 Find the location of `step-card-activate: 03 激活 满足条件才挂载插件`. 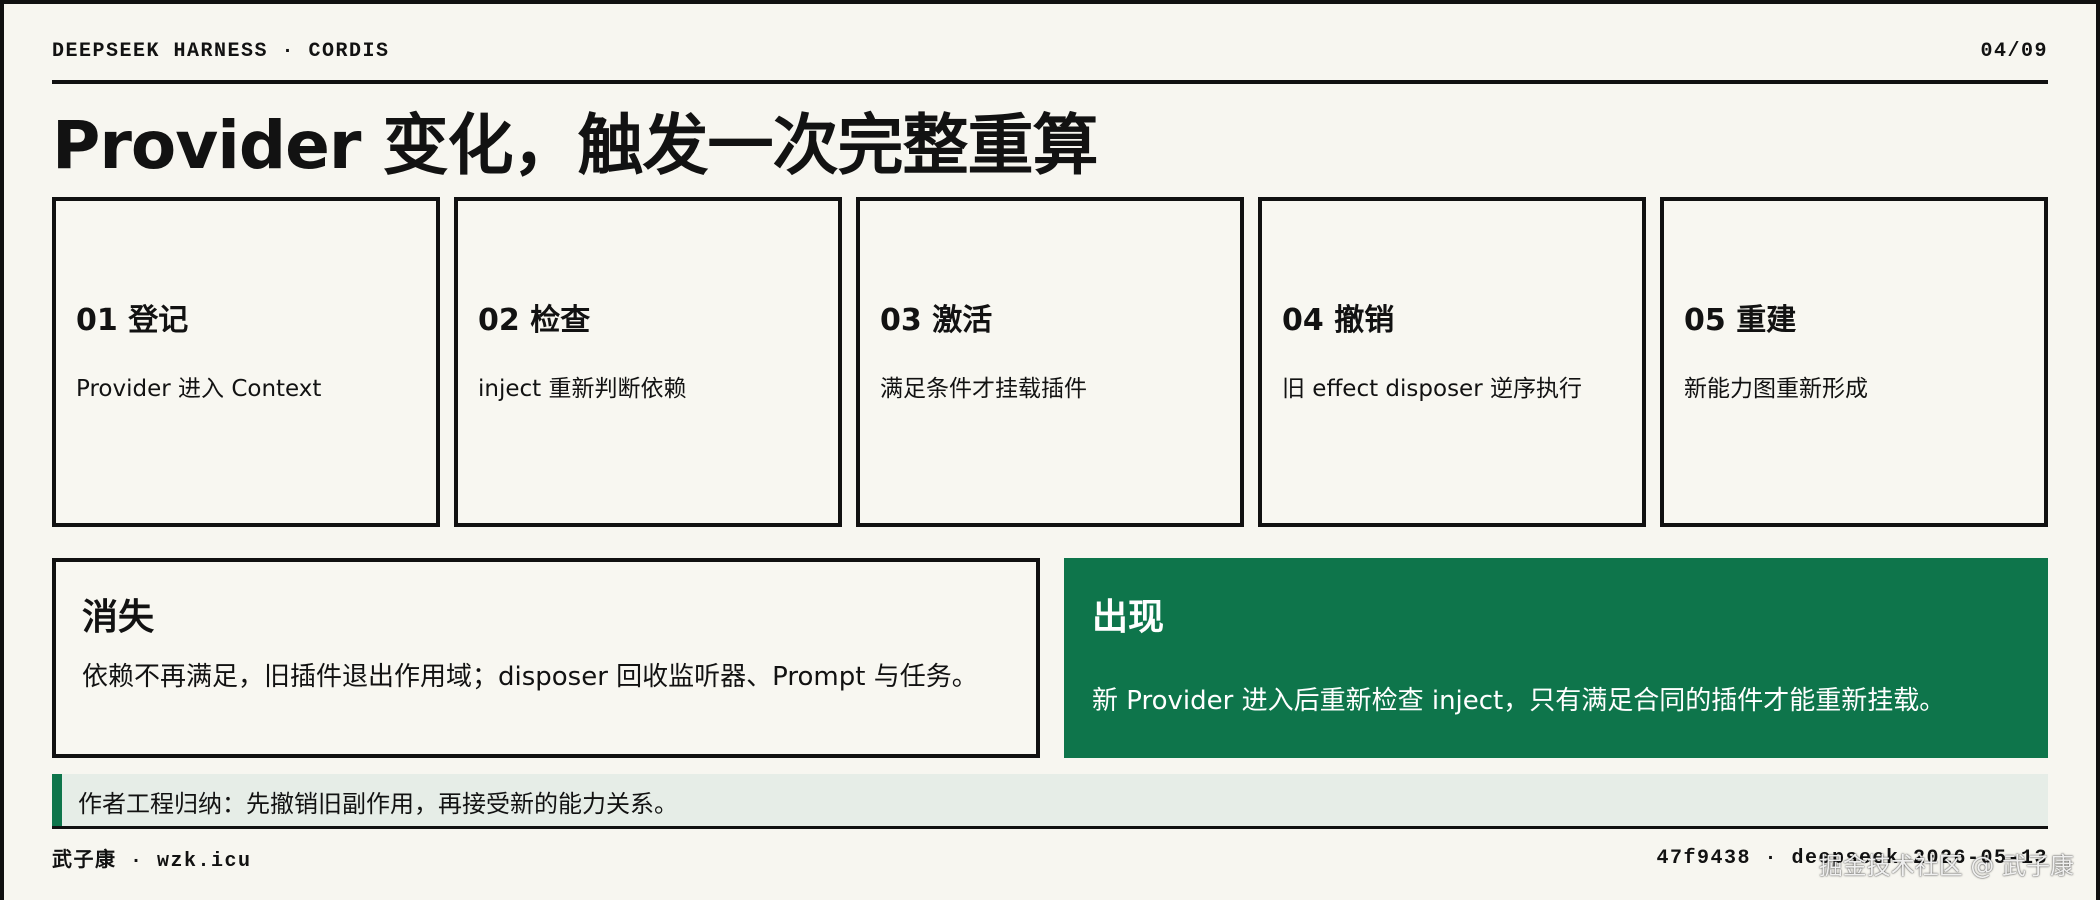

step-card-activate: 03 激活 满足条件才挂载插件 is located at coordinates (1050, 362).